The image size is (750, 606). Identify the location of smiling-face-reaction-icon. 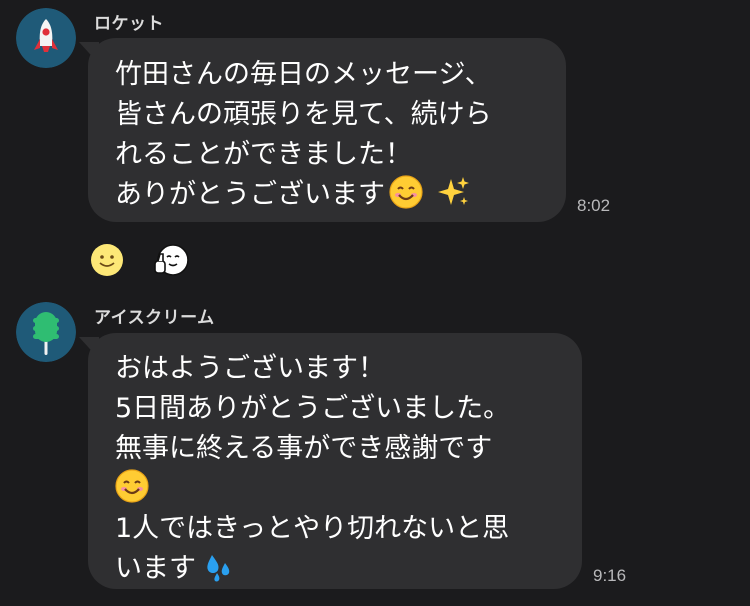
(107, 260).